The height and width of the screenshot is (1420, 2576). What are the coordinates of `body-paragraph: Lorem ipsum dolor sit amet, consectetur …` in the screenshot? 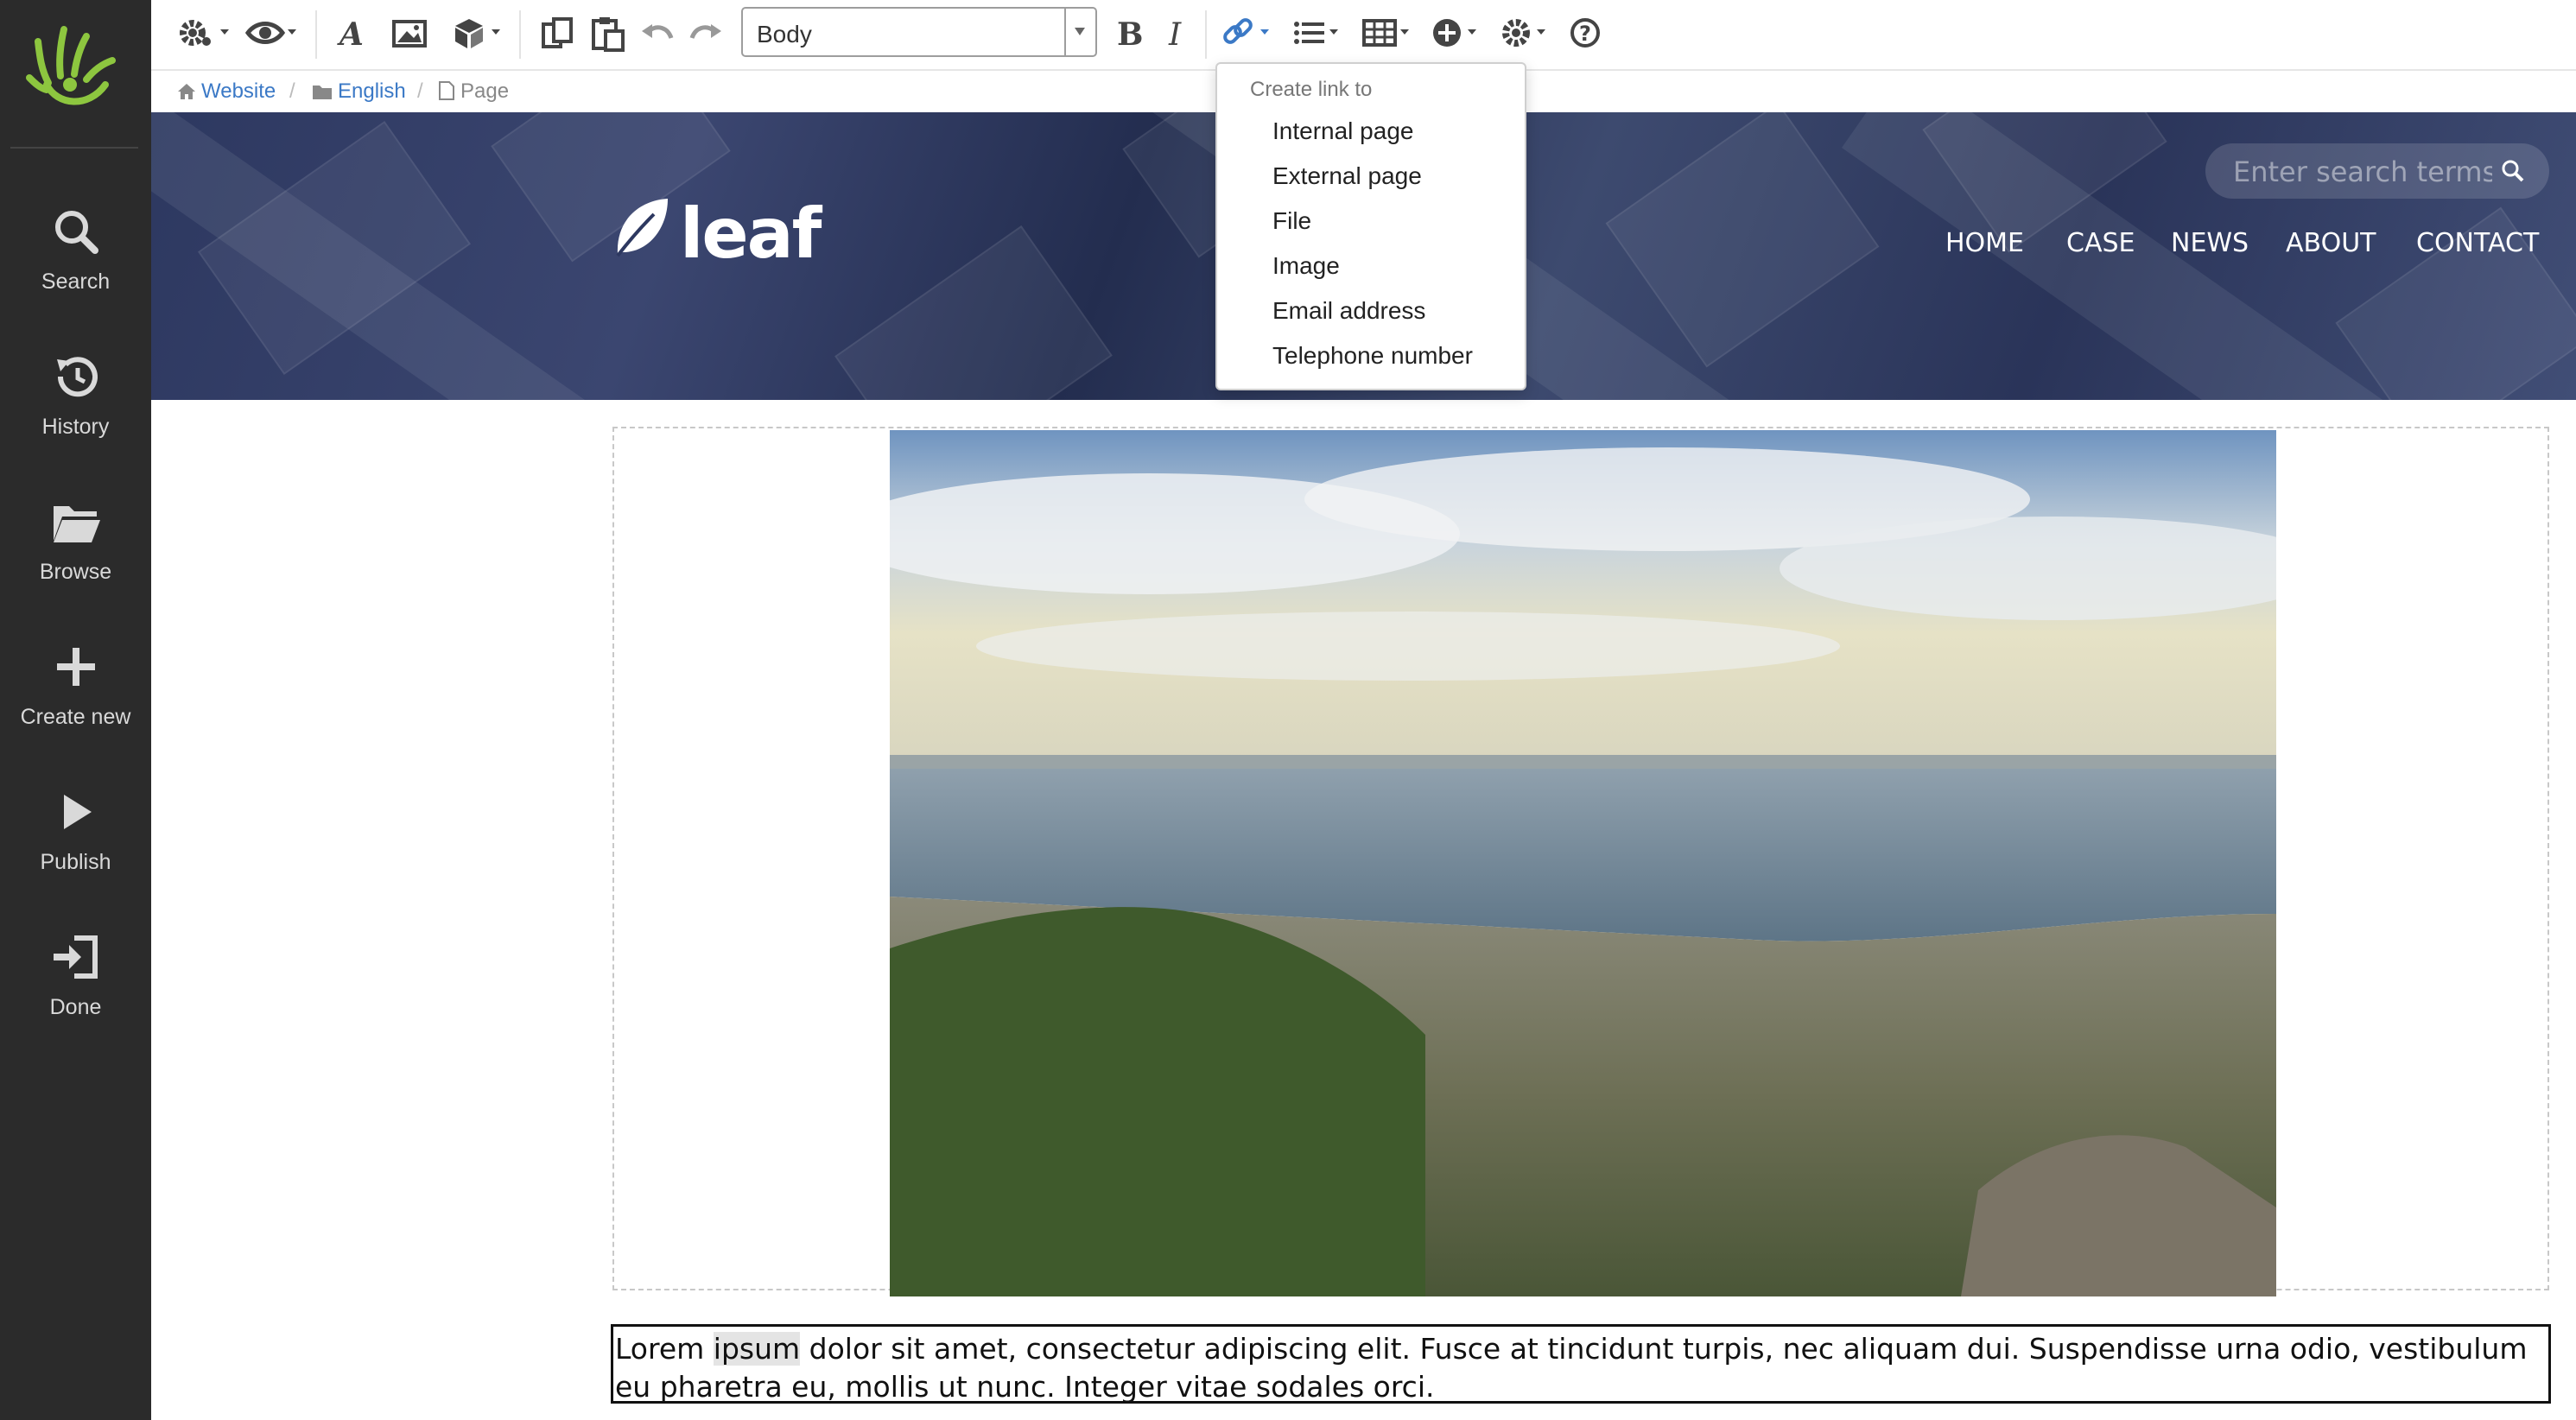 It's located at (1581, 1364).